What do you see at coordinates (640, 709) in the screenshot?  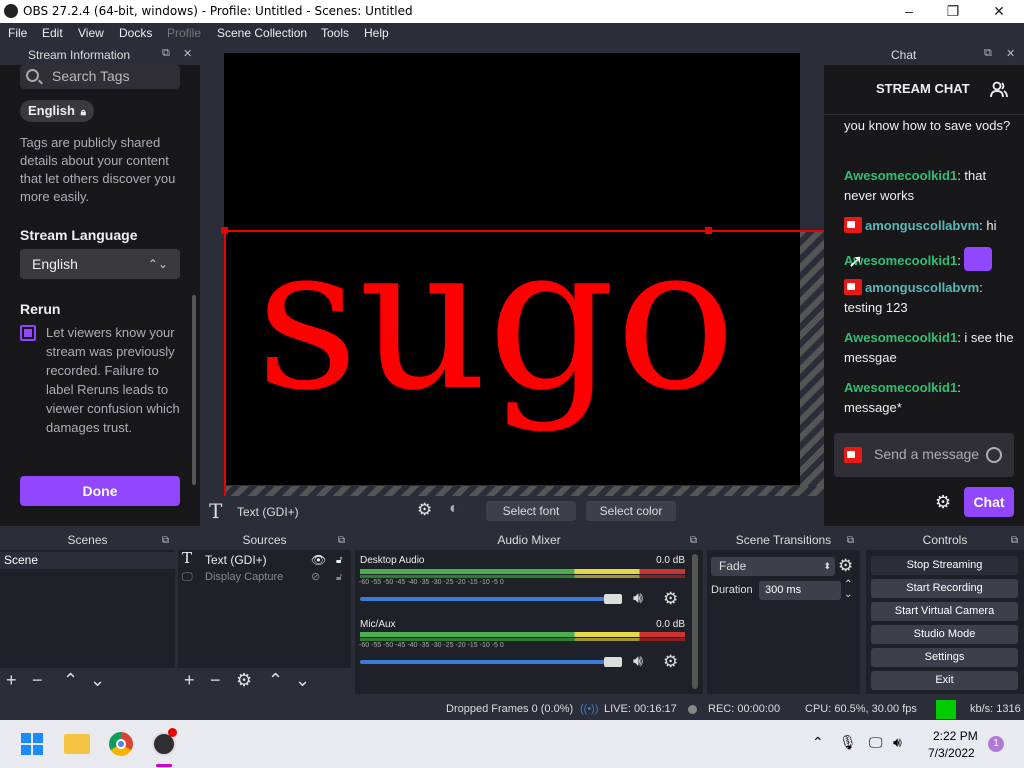 I see `live-timer: LIVE: 00:16:17` at bounding box center [640, 709].